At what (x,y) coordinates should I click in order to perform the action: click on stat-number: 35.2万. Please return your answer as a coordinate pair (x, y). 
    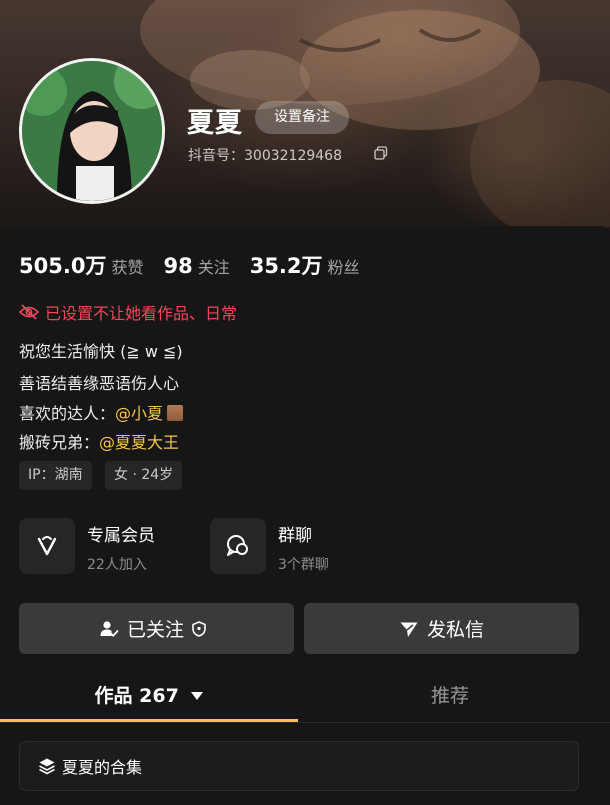
    Looking at the image, I should click on (286, 266).